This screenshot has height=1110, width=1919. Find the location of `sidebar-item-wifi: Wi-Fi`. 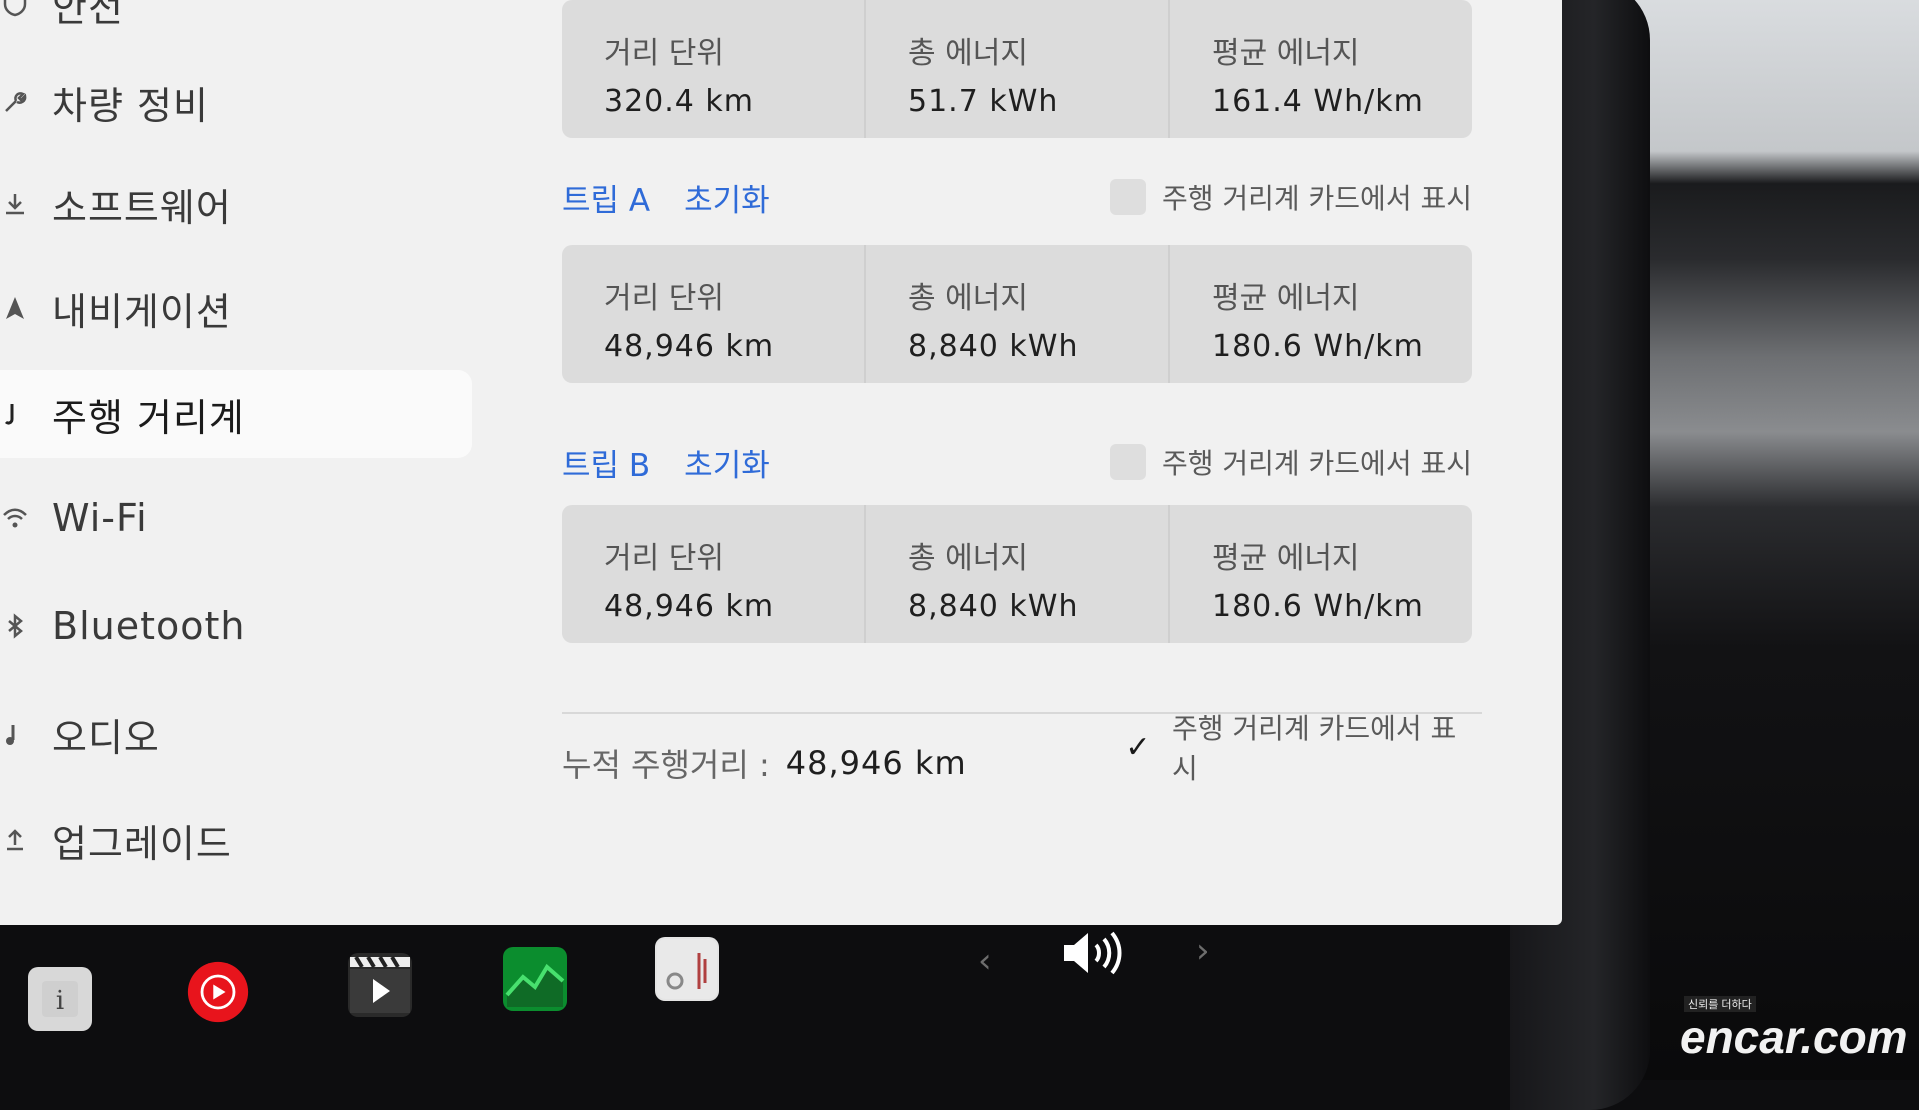

sidebar-item-wifi: Wi-Fi is located at coordinates (235, 518).